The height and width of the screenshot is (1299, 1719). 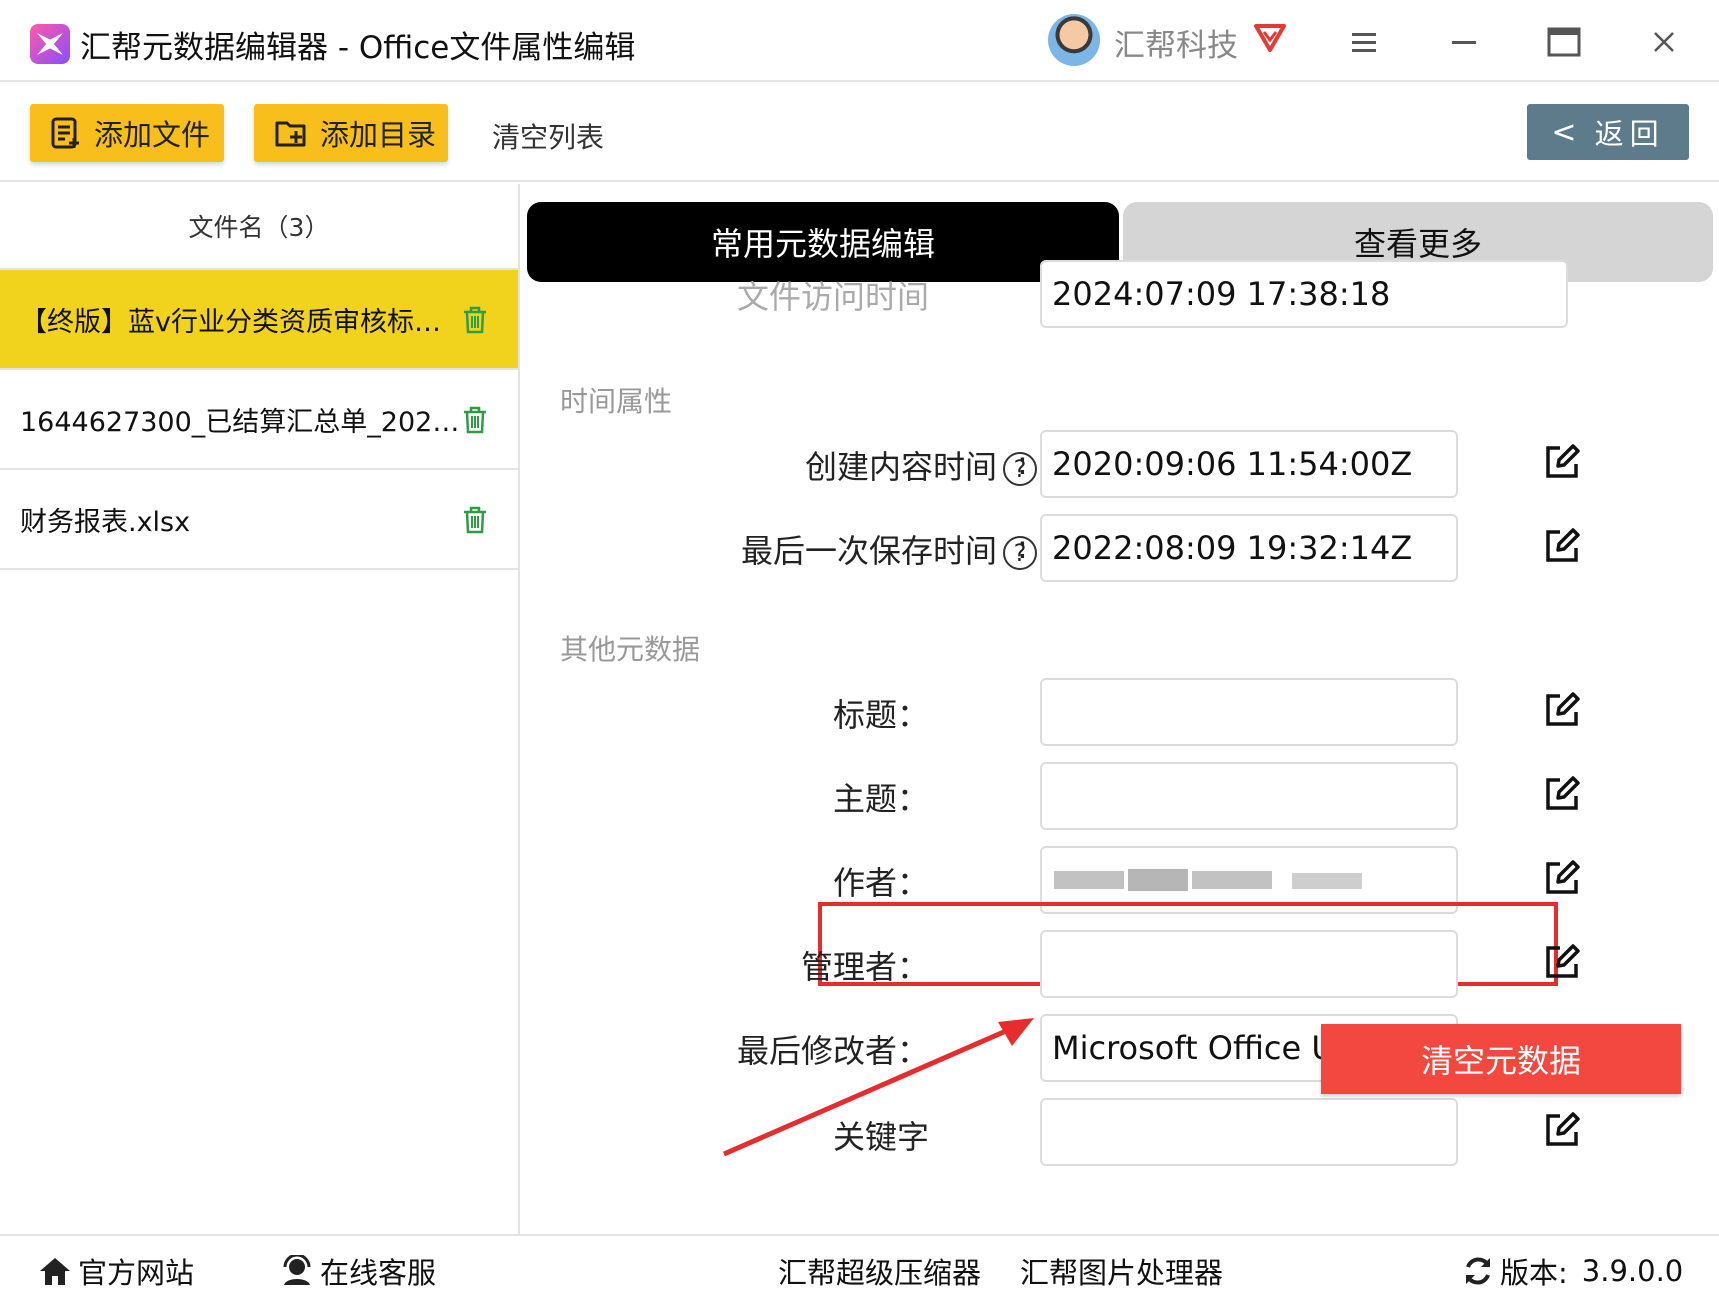 What do you see at coordinates (1501, 1059) in the screenshot?
I see `clear-metadata-button: 清空元数据` at bounding box center [1501, 1059].